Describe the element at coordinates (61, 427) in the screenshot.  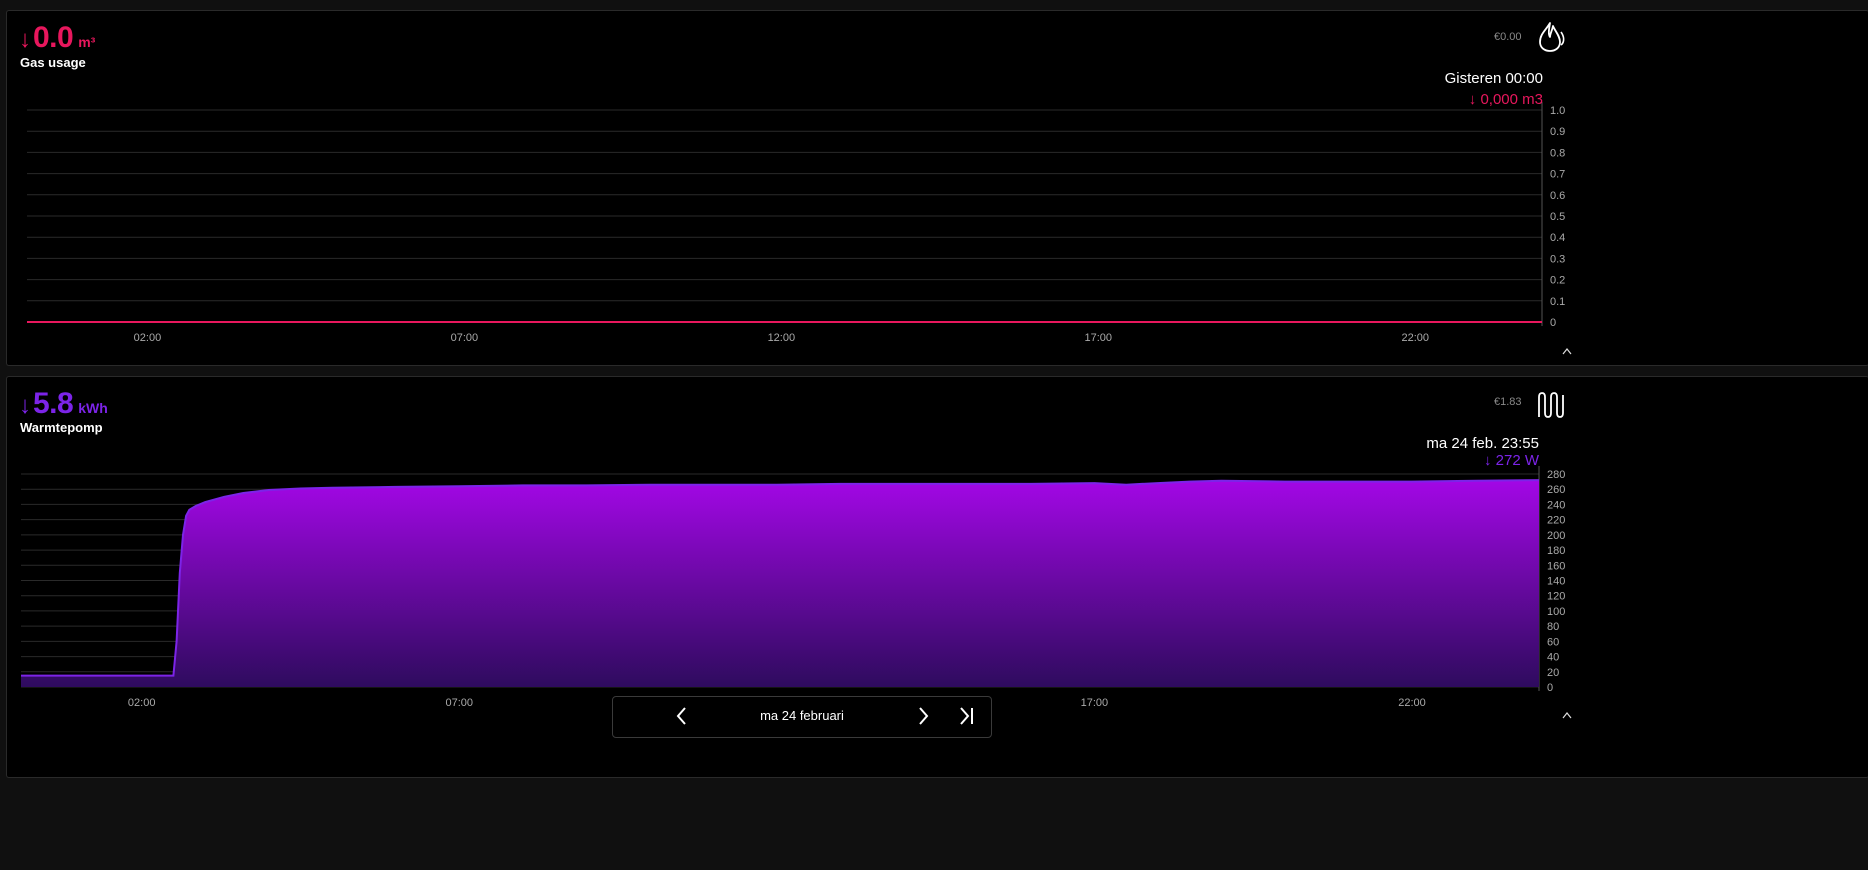
I see `card-title: Warmtepomp` at that location.